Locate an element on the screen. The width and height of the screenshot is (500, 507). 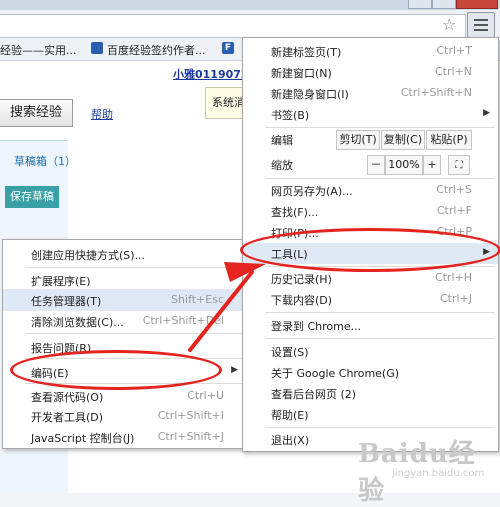
baidu-watermark-url: jingyan.baidu.com is located at coordinates (438, 473).